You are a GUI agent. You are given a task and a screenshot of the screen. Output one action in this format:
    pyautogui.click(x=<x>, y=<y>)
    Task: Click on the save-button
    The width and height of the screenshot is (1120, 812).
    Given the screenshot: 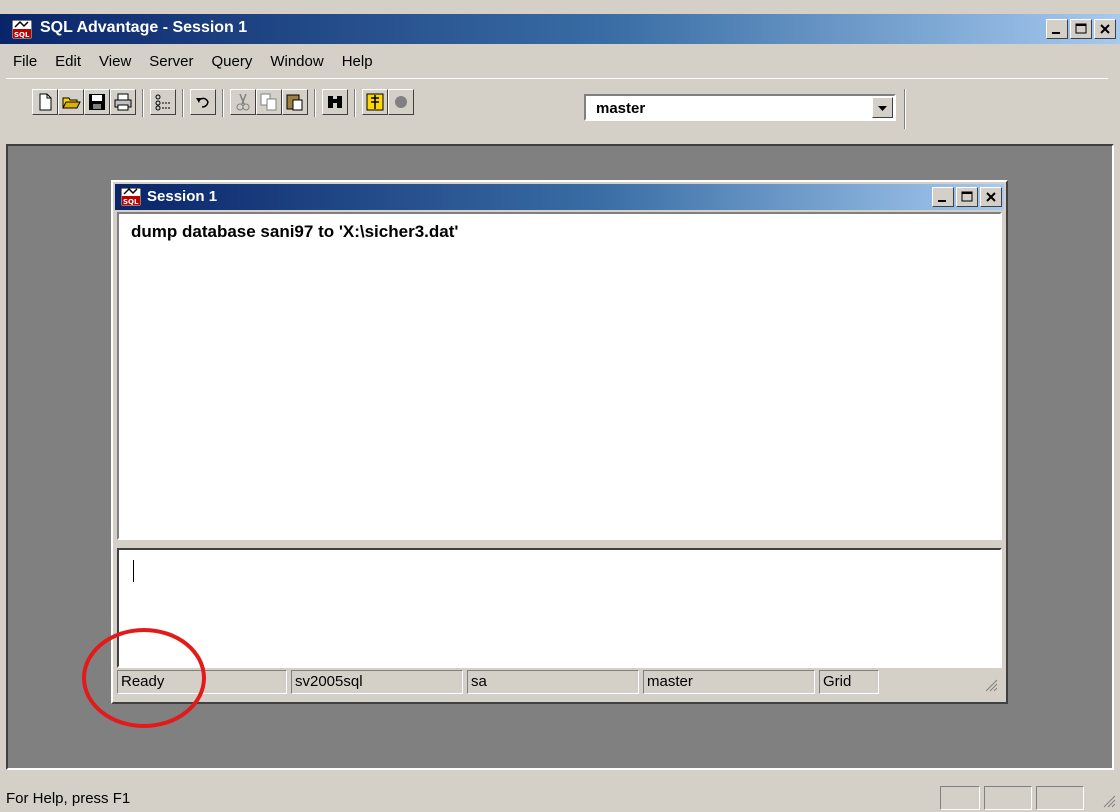 What is the action you would take?
    pyautogui.click(x=97, y=102)
    